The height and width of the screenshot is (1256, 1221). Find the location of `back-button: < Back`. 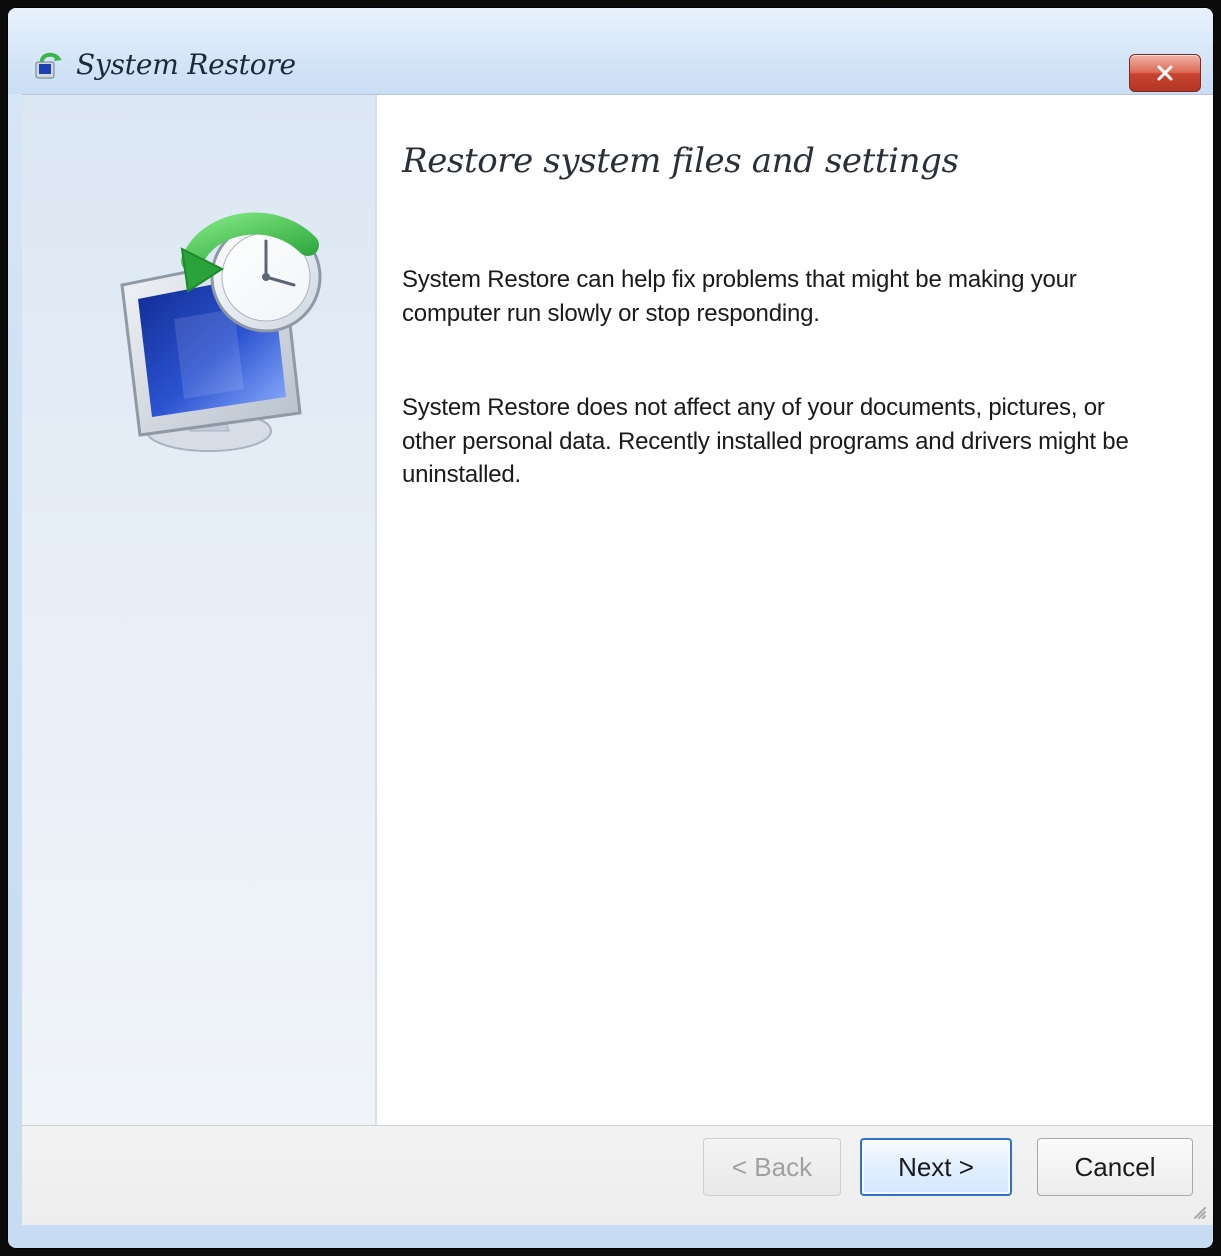

back-button: < Back is located at coordinates (772, 1167).